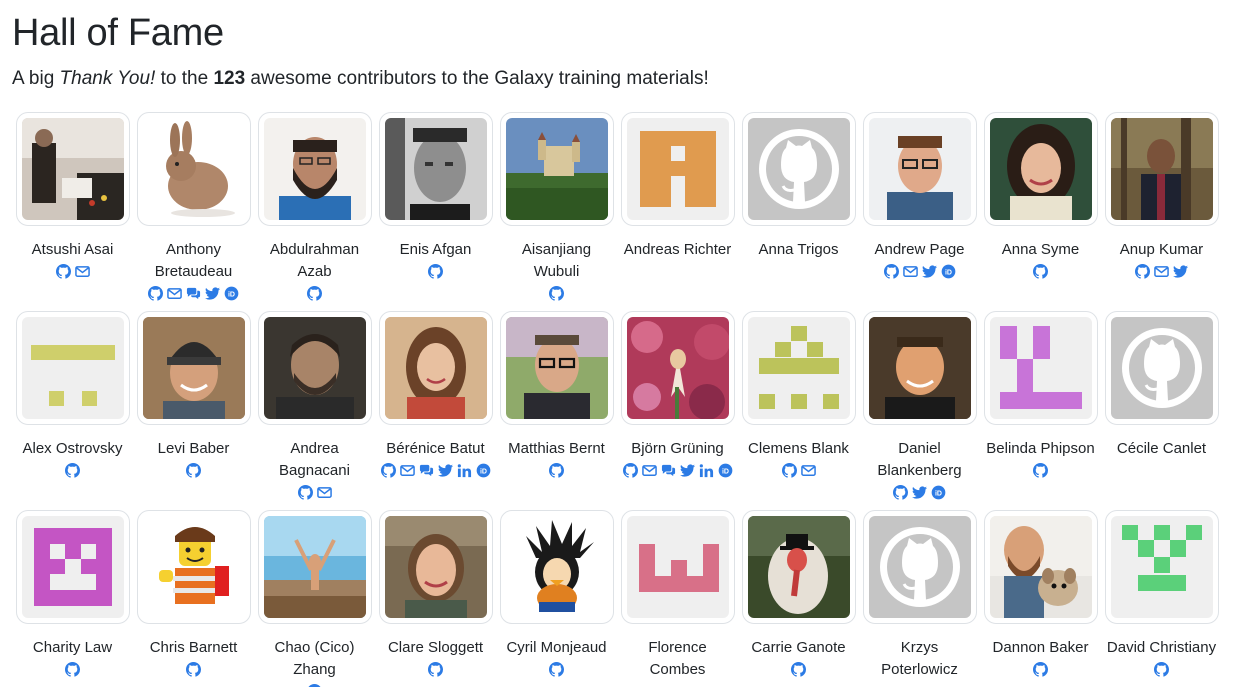 The image size is (1235, 687). I want to click on contributor-card: Atsushi Asai, so click(72, 197).